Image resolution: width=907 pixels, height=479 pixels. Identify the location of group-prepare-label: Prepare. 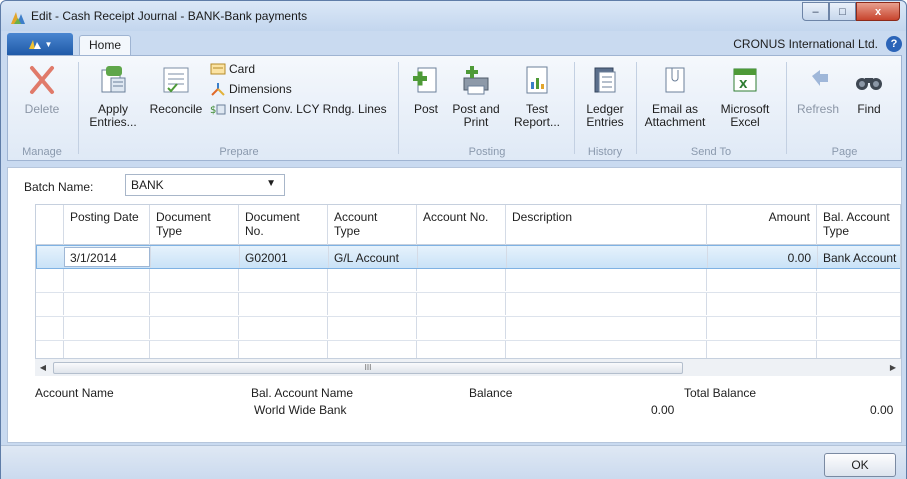
(239, 152).